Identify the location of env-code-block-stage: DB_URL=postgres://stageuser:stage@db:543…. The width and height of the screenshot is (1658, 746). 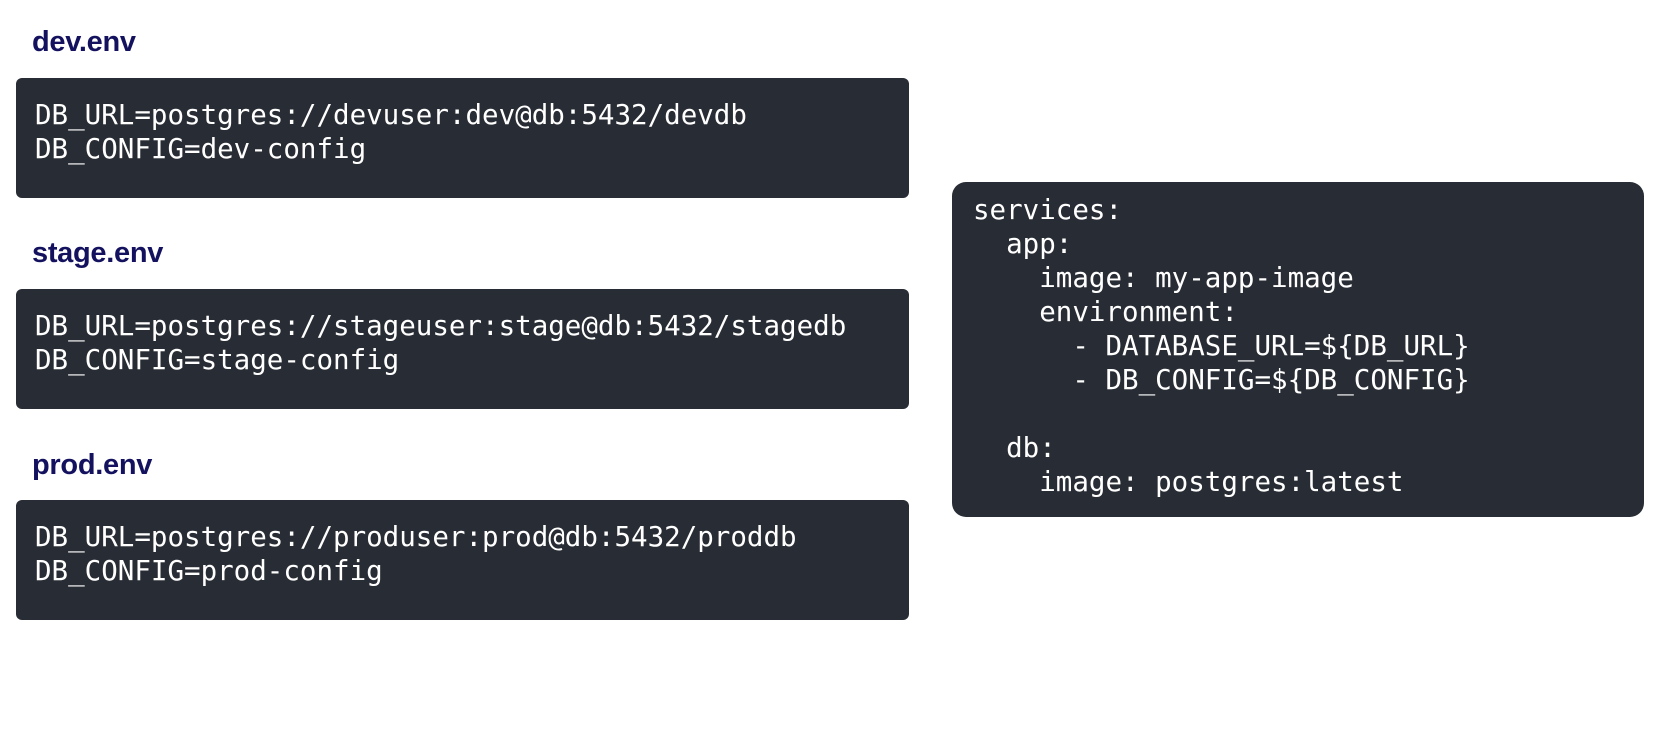
(462, 349).